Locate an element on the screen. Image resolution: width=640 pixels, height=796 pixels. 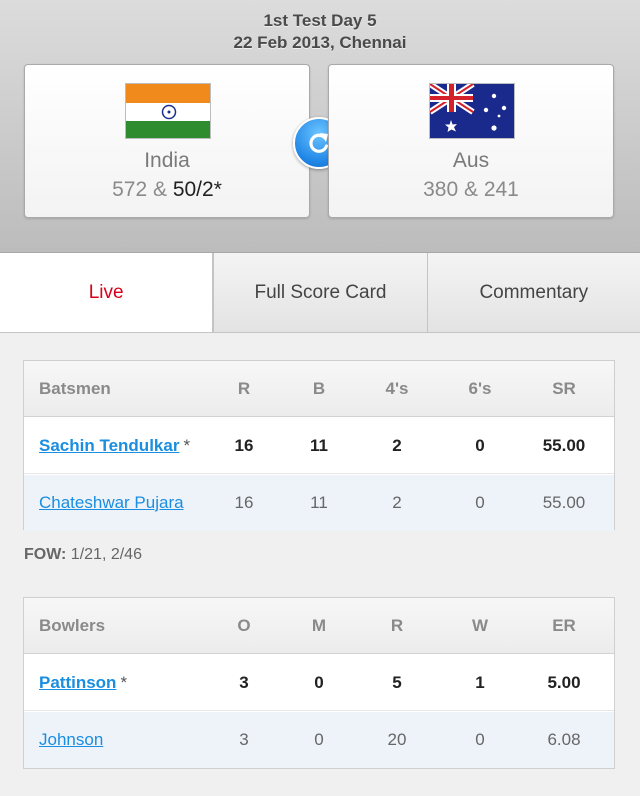
team-score: 572 & 50/2* is located at coordinates (167, 190).